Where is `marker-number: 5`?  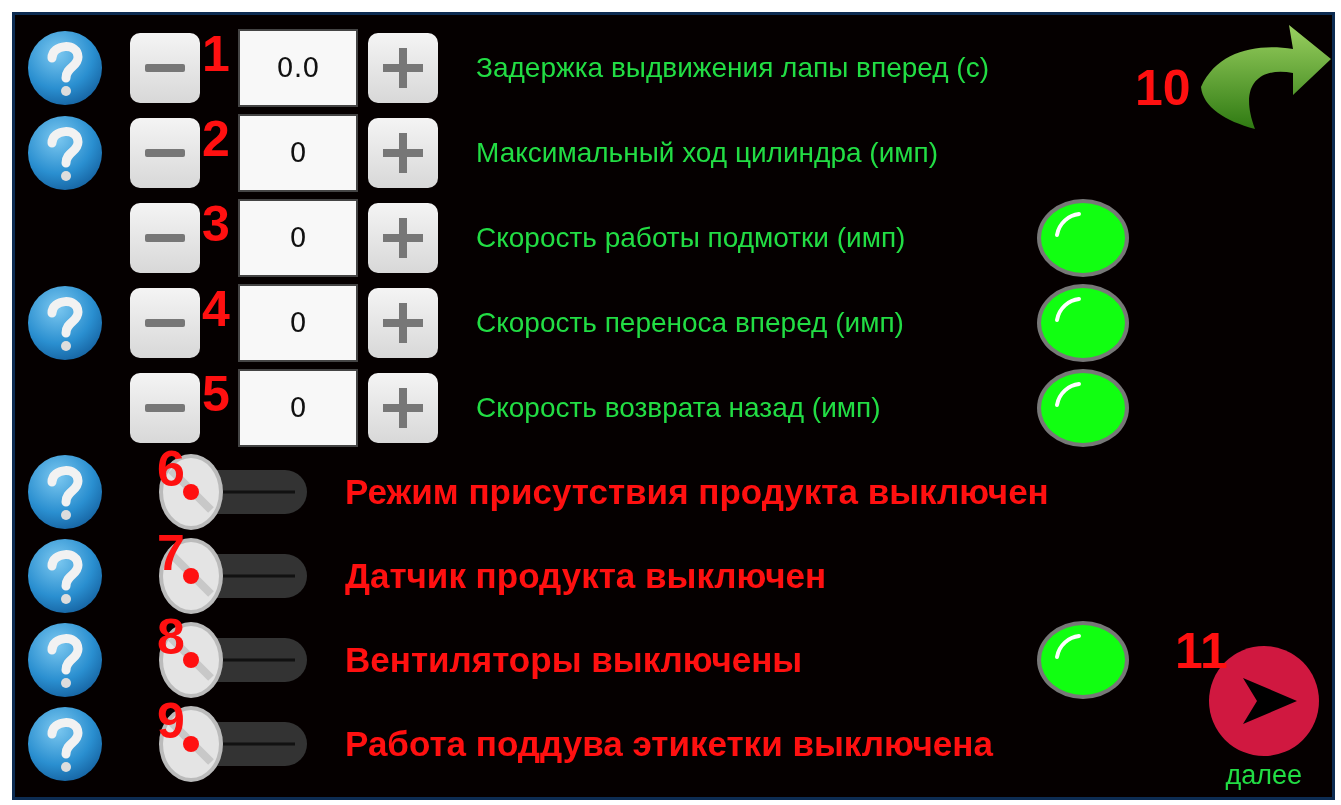 marker-number: 5 is located at coordinates (216, 394).